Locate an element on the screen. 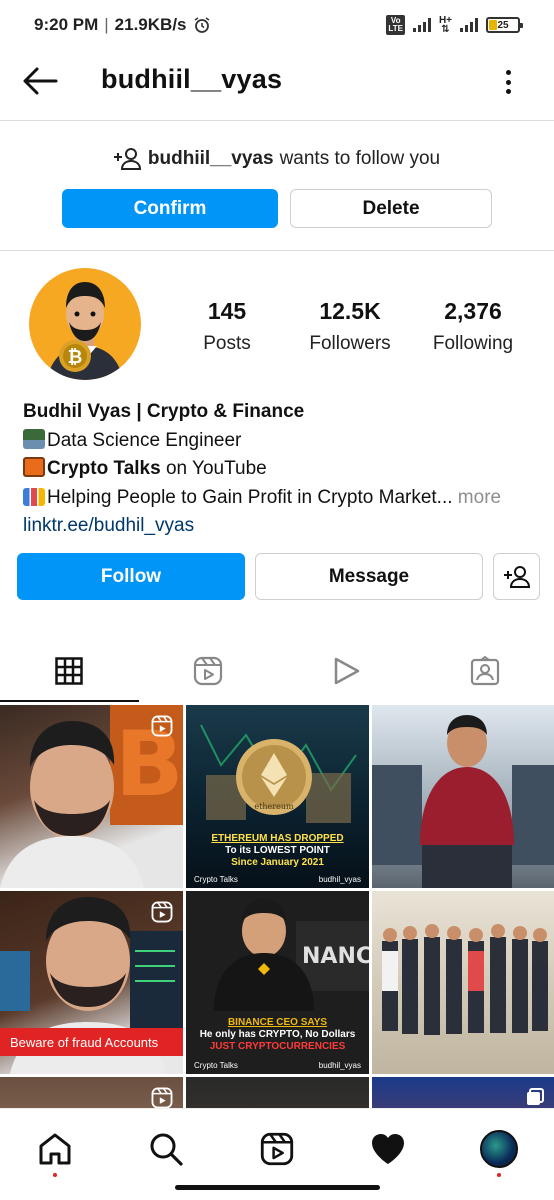 The width and height of the screenshot is (554, 1200). following-stat: 2,376 Following is located at coordinates (473, 326).